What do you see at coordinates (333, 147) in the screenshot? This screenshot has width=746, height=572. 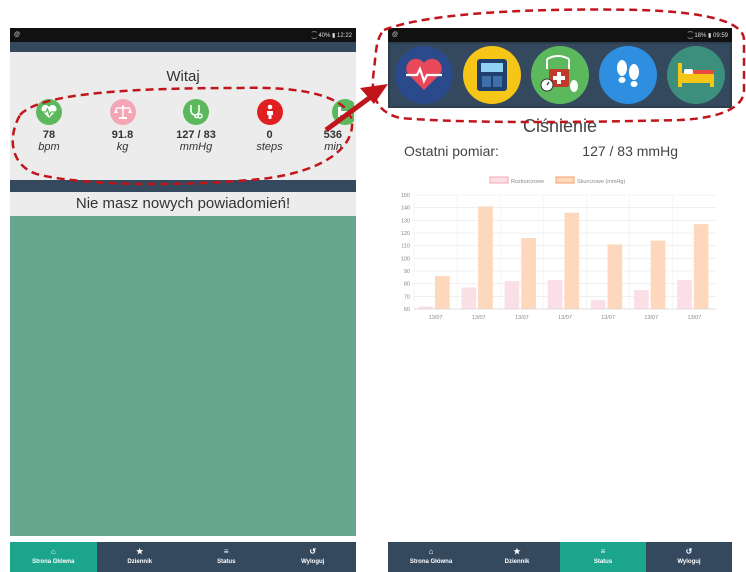 I see `stat-unit: min` at bounding box center [333, 147].